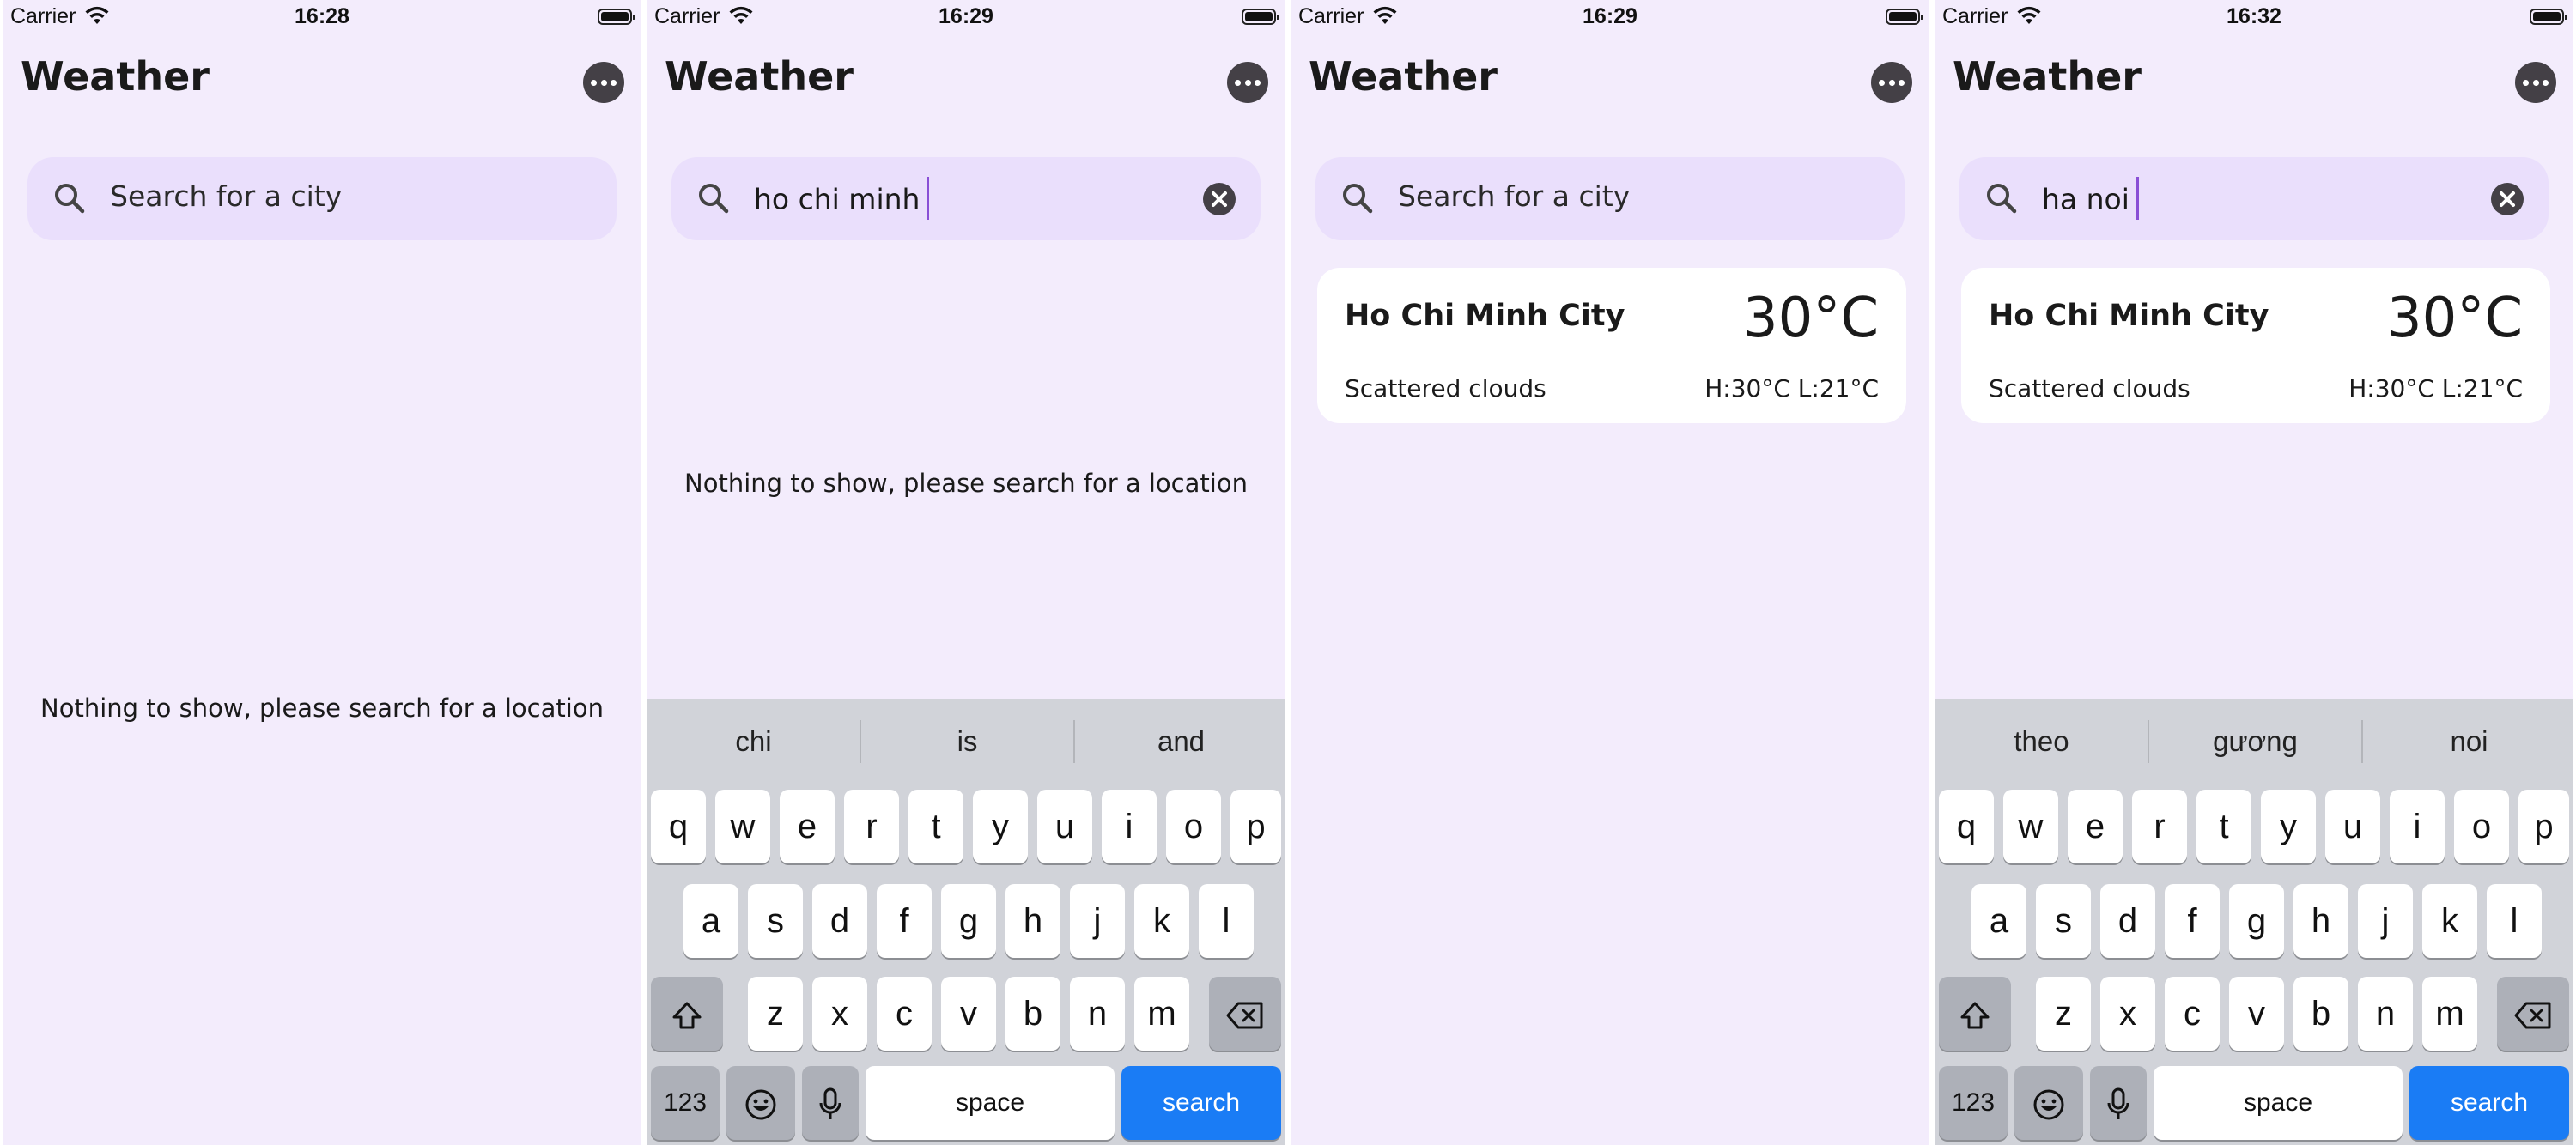 Image resolution: width=2576 pixels, height=1145 pixels. I want to click on search-field: ha noi, so click(2254, 199).